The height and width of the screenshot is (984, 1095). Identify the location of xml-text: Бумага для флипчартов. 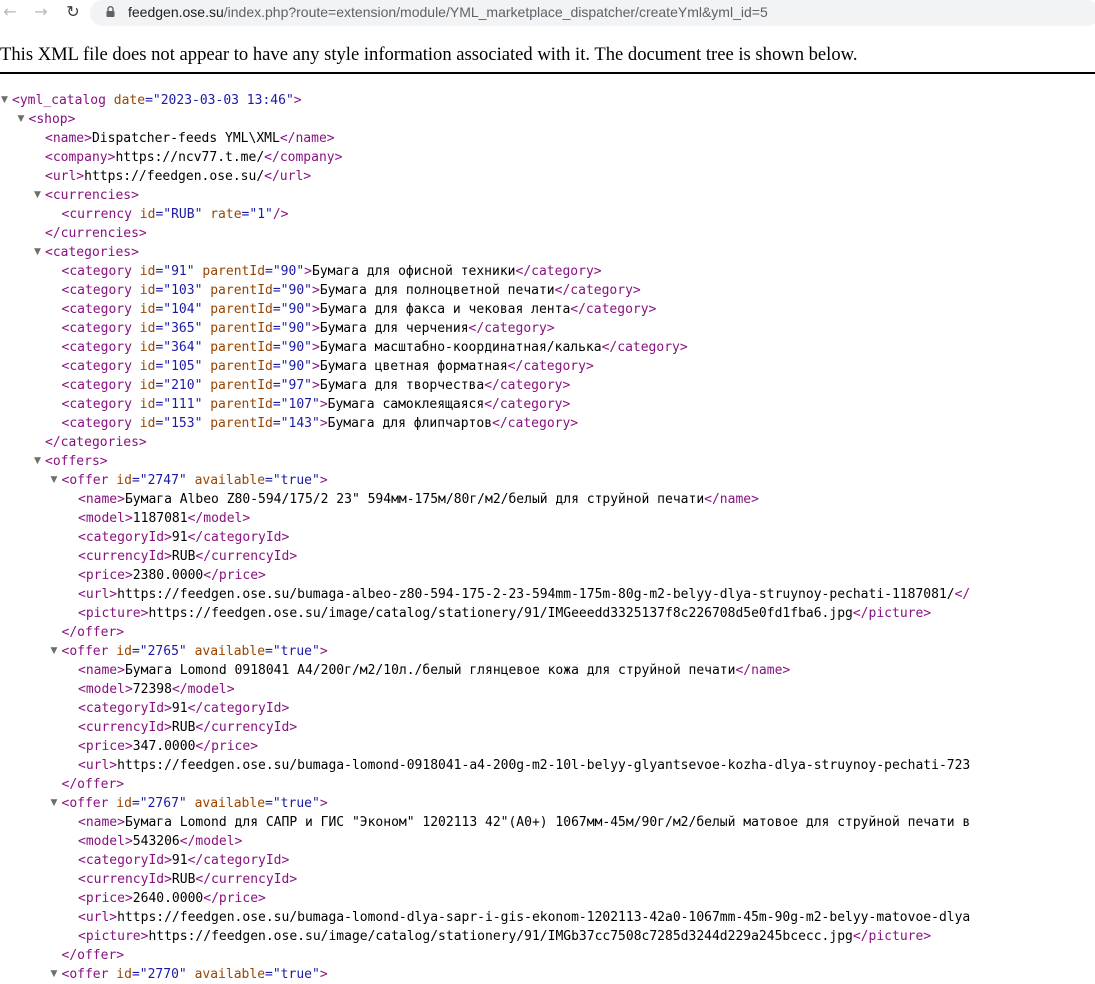
(410, 423).